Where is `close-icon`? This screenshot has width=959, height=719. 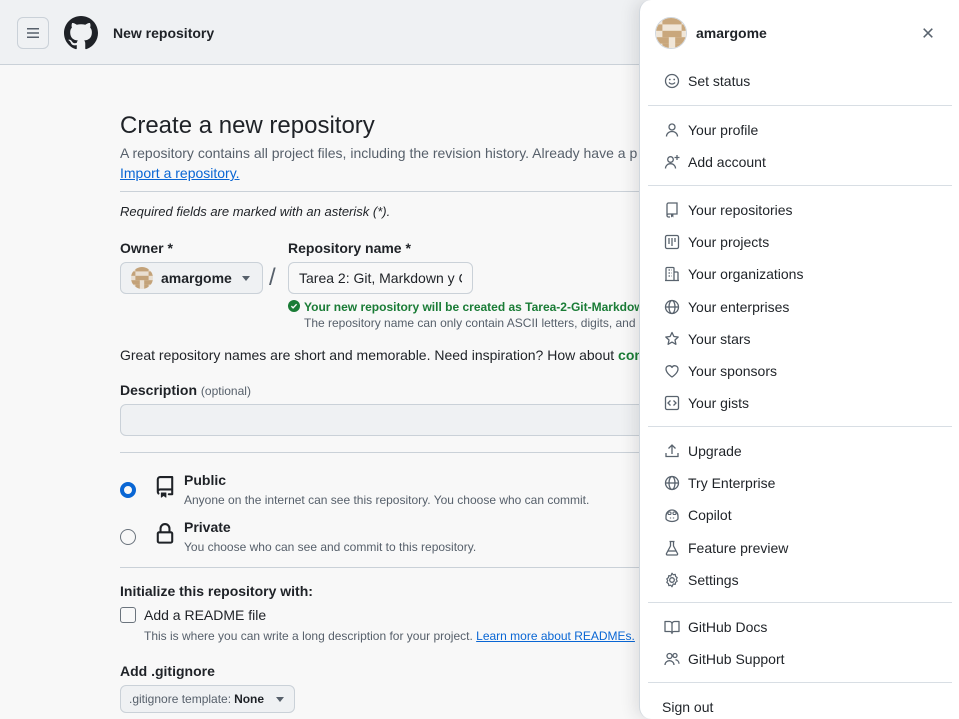 close-icon is located at coordinates (928, 33).